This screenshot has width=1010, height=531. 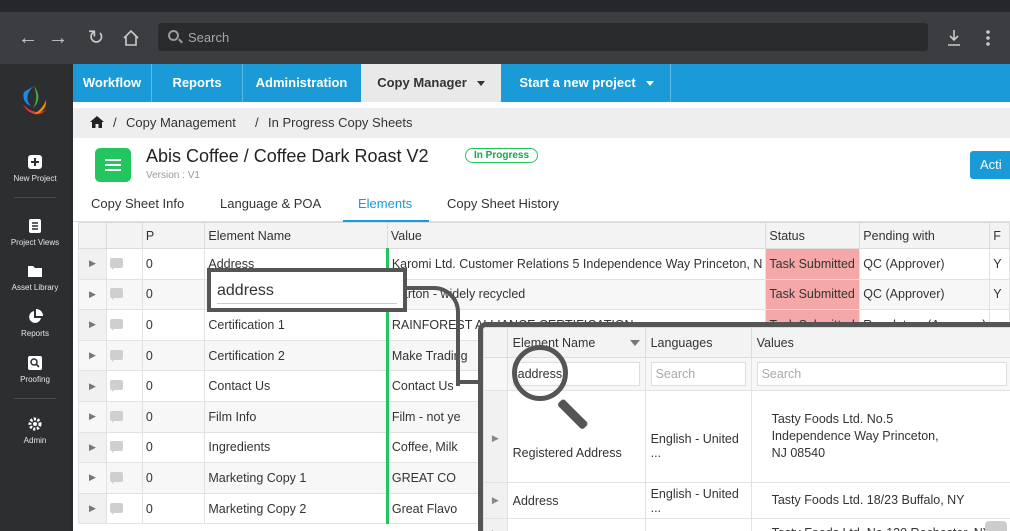 What do you see at coordinates (670, 83) in the screenshot?
I see `nav-separator` at bounding box center [670, 83].